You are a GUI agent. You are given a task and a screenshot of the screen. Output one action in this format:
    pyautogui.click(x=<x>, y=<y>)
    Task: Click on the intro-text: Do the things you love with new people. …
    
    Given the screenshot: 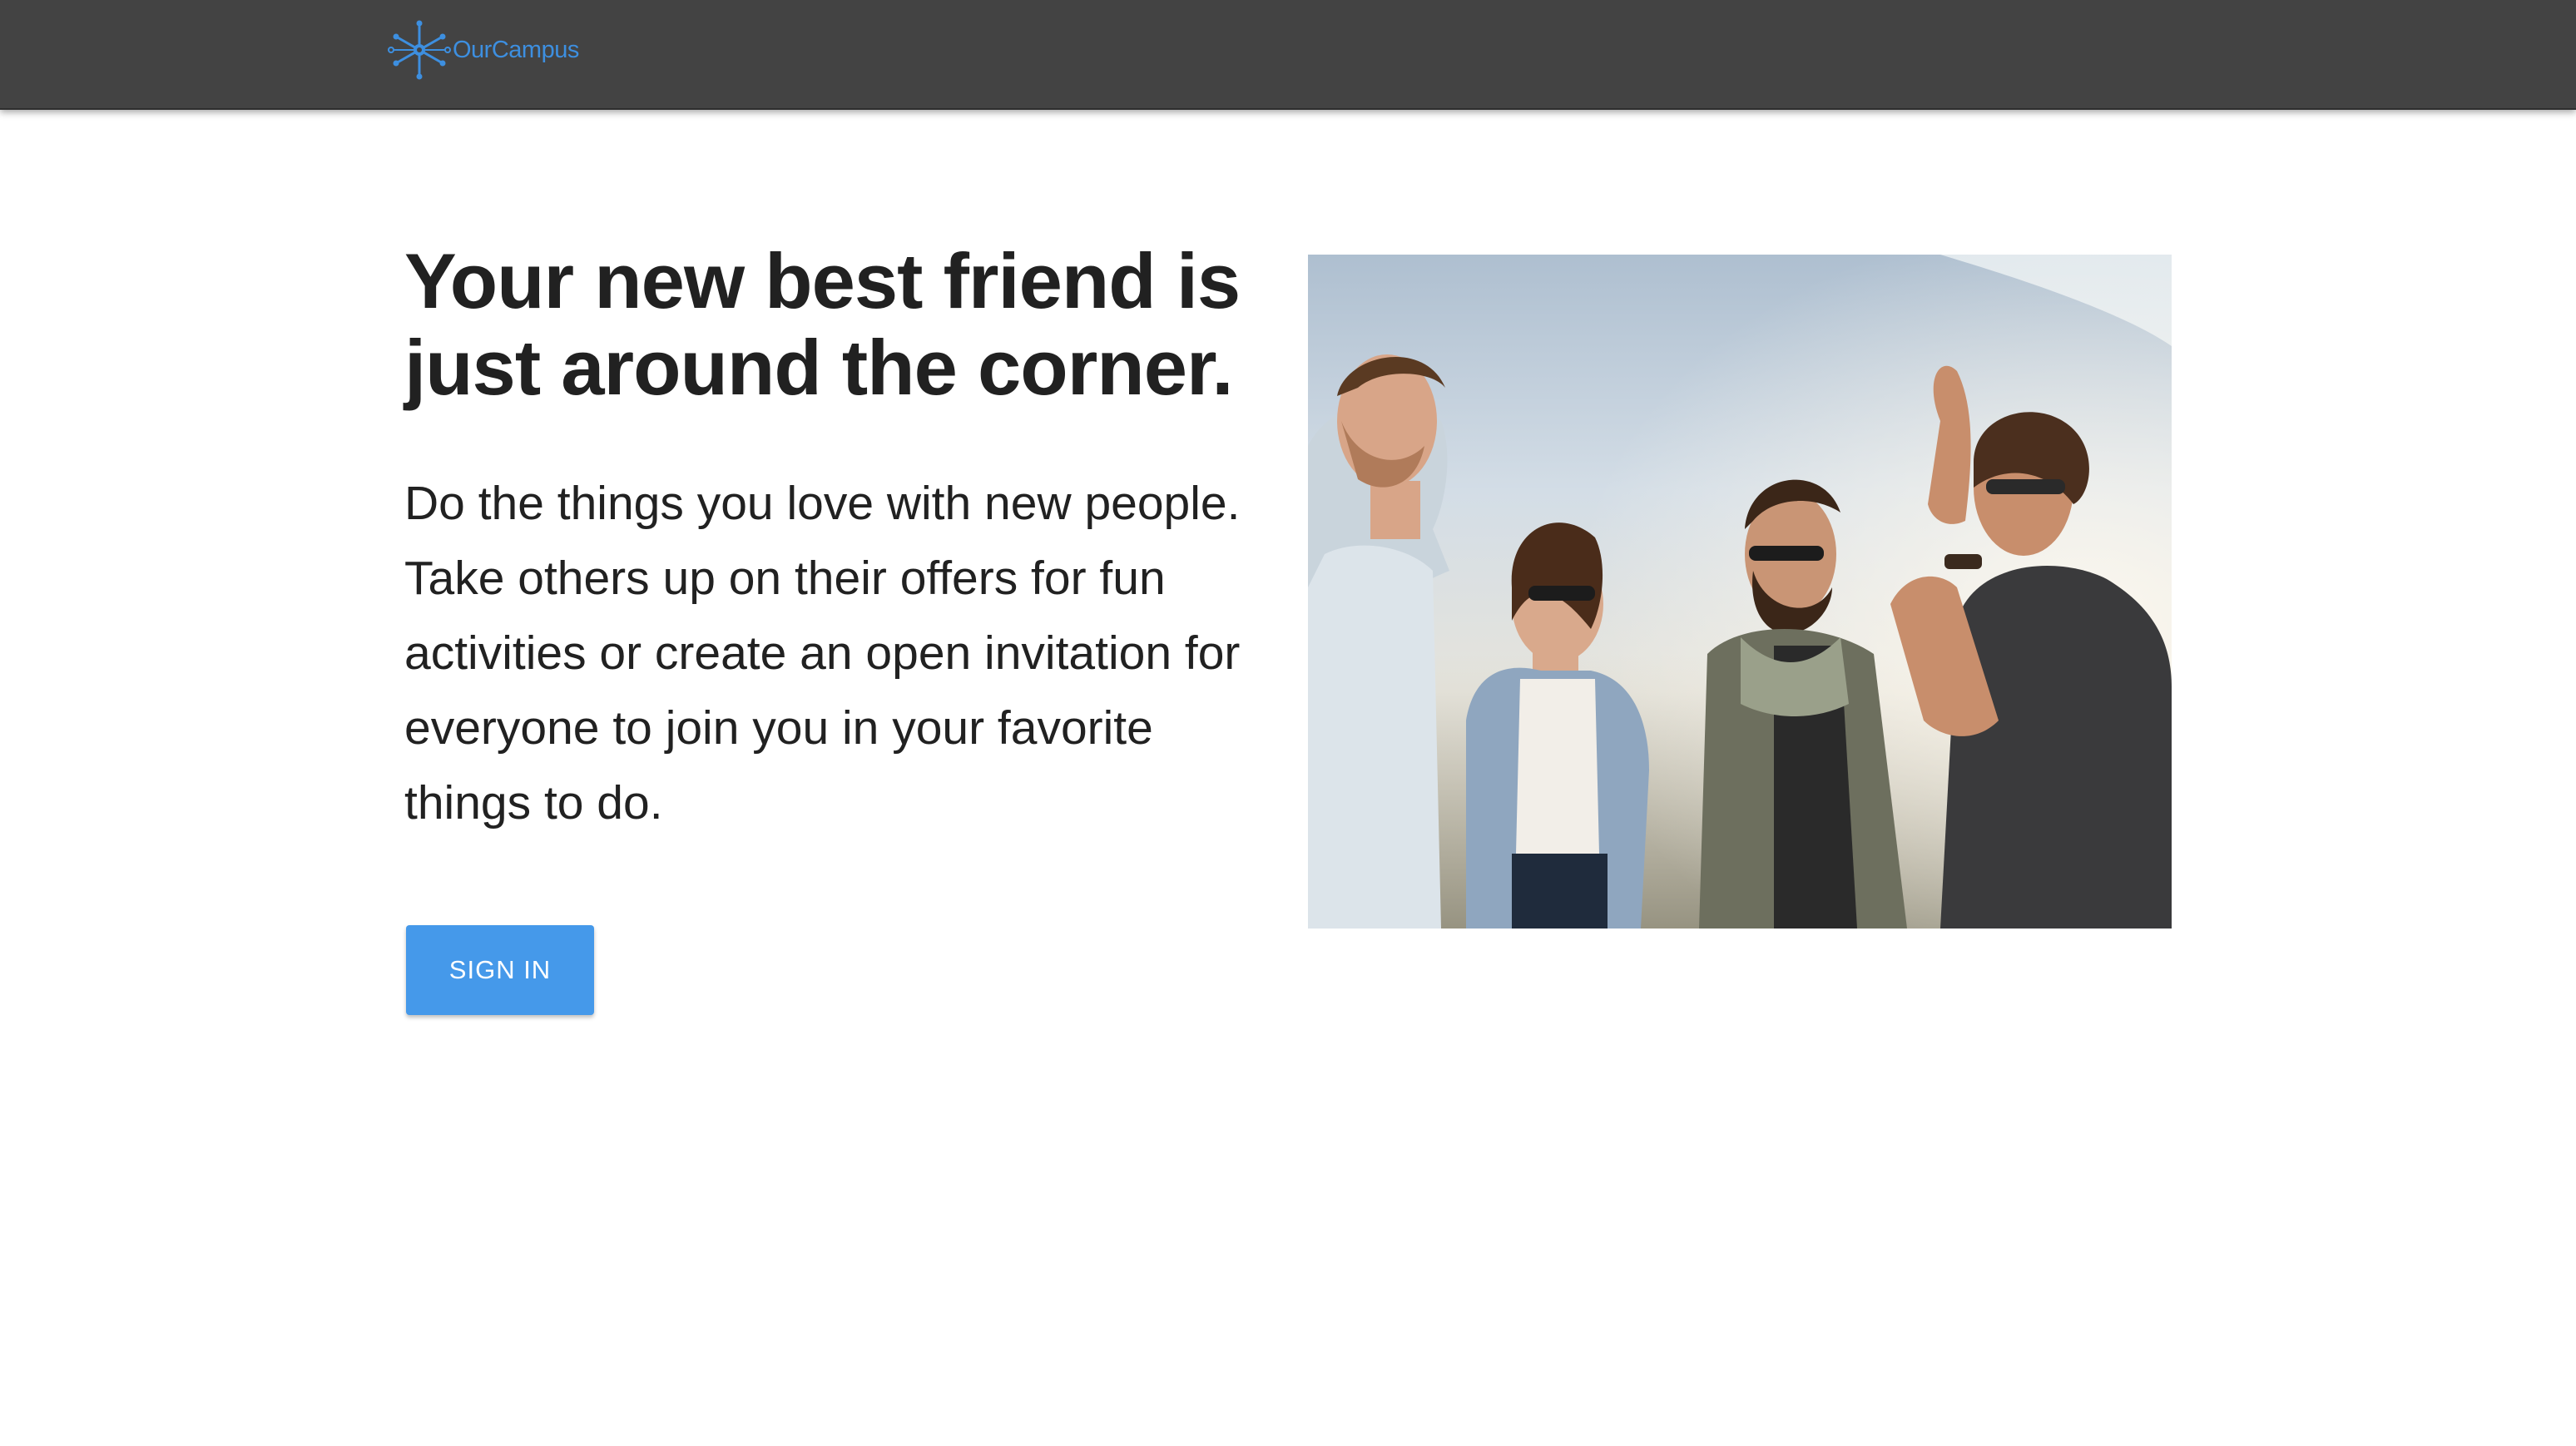 What is the action you would take?
    pyautogui.click(x=822, y=653)
    